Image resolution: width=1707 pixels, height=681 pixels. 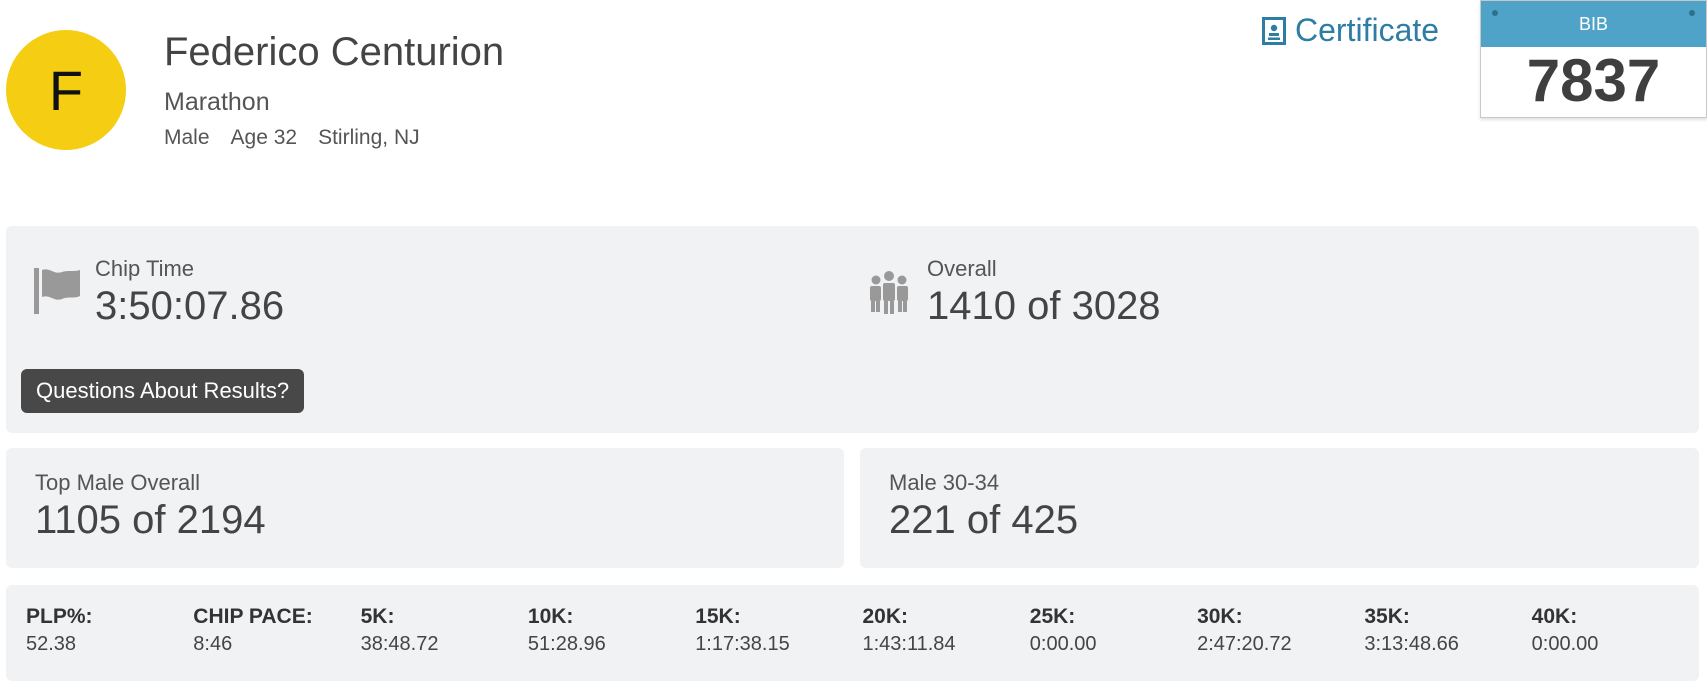 What do you see at coordinates (778, 630) in the screenshot?
I see `split-15k: 15K: 1:17:38.15` at bounding box center [778, 630].